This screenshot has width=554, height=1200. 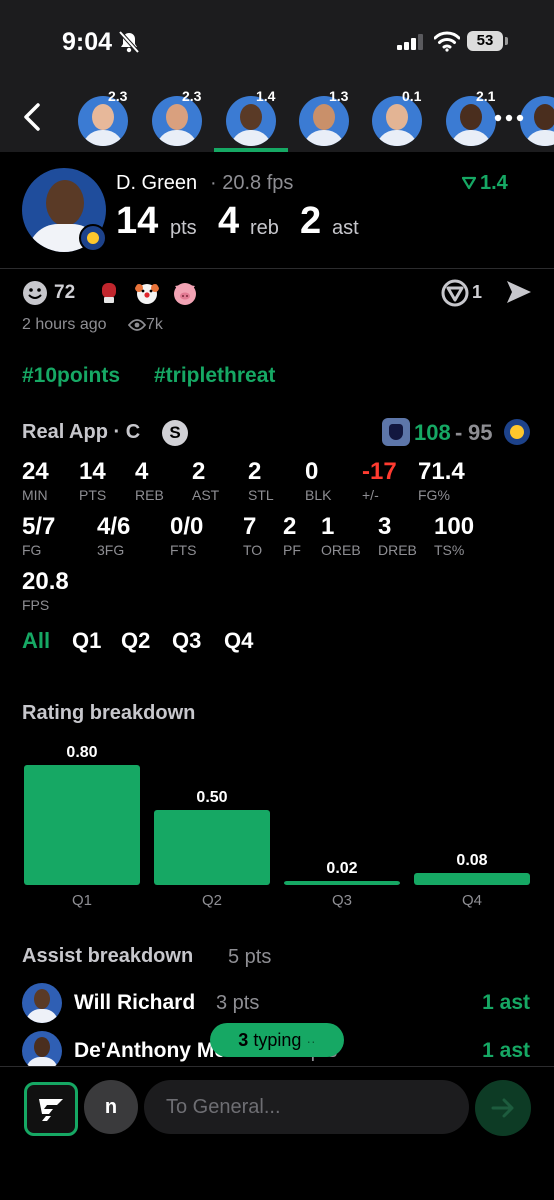 I want to click on stat-value: 5/7, so click(x=39, y=526).